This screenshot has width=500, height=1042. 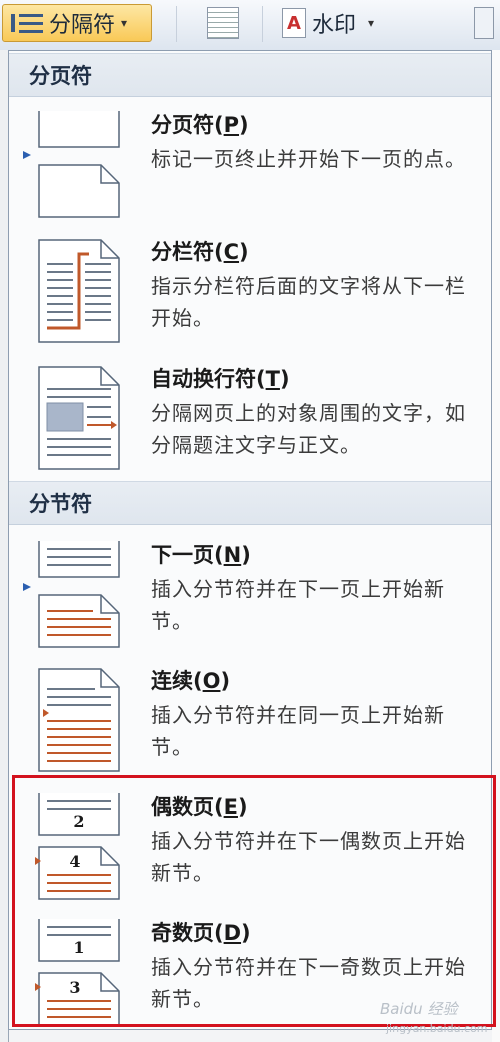 I want to click on menu-item-page-break: 分页符(P) 标记一页终止并开始下一页的点。, so click(x=250, y=169).